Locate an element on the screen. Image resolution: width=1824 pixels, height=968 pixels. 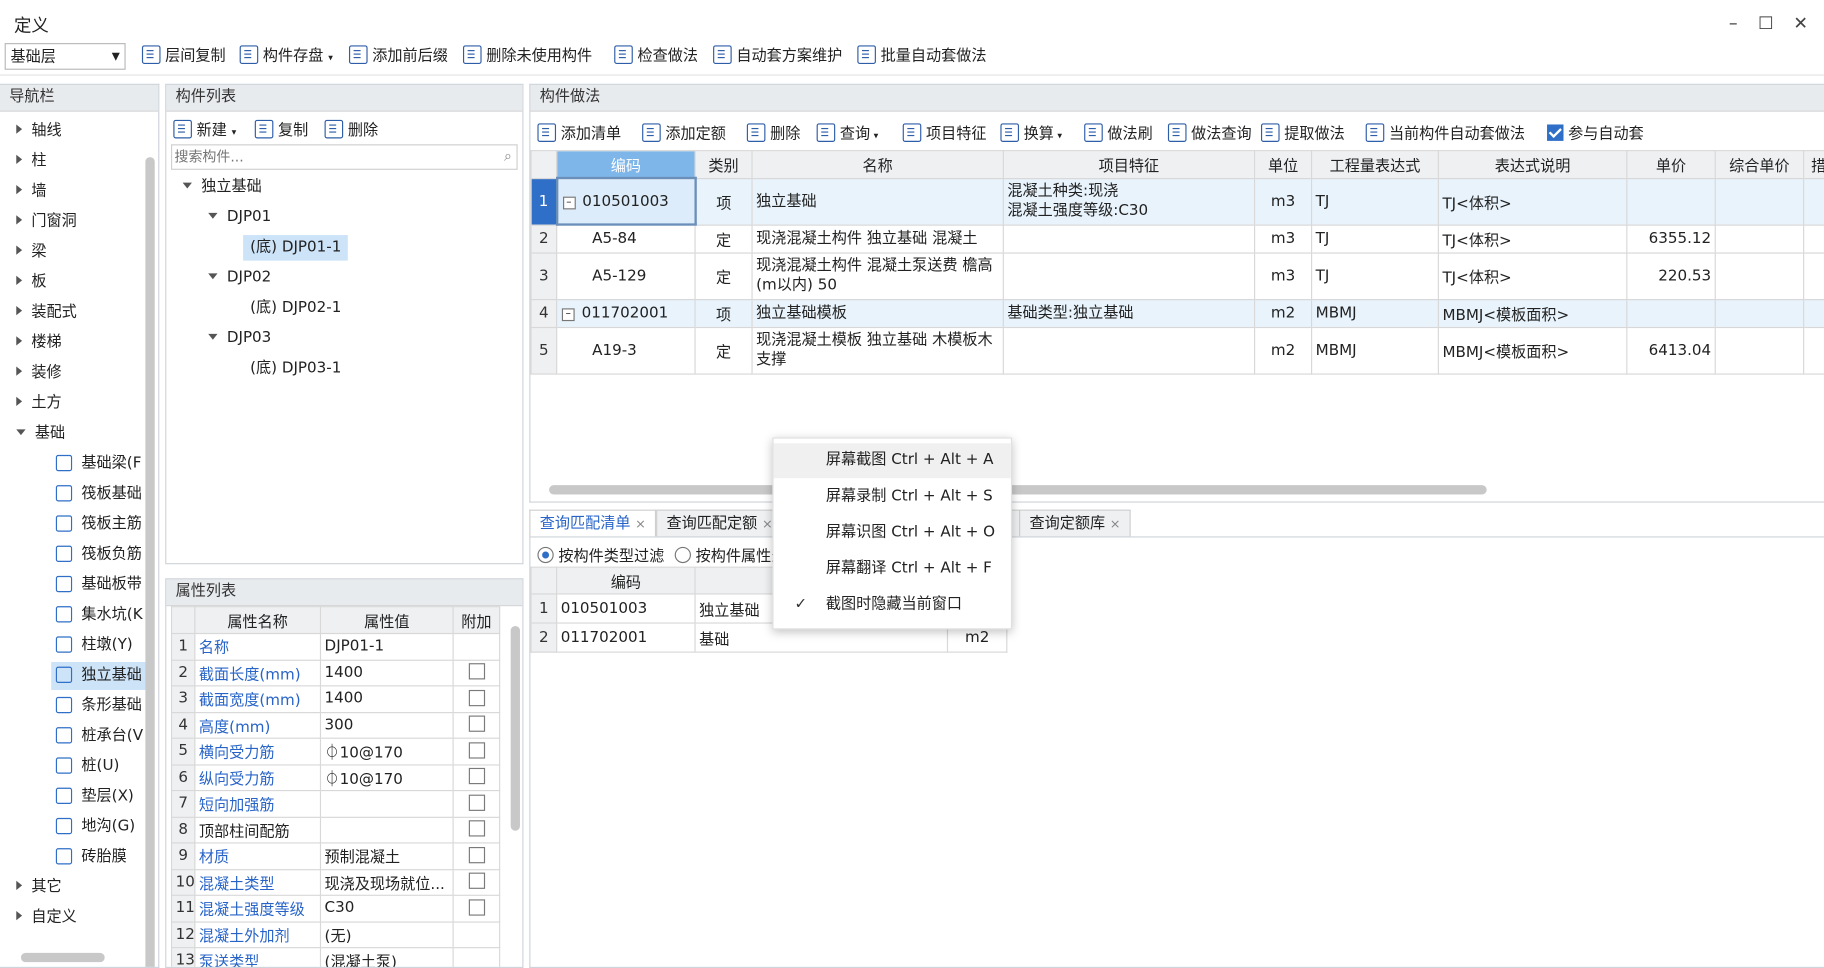
nav-item: 梁 is located at coordinates (31, 253).